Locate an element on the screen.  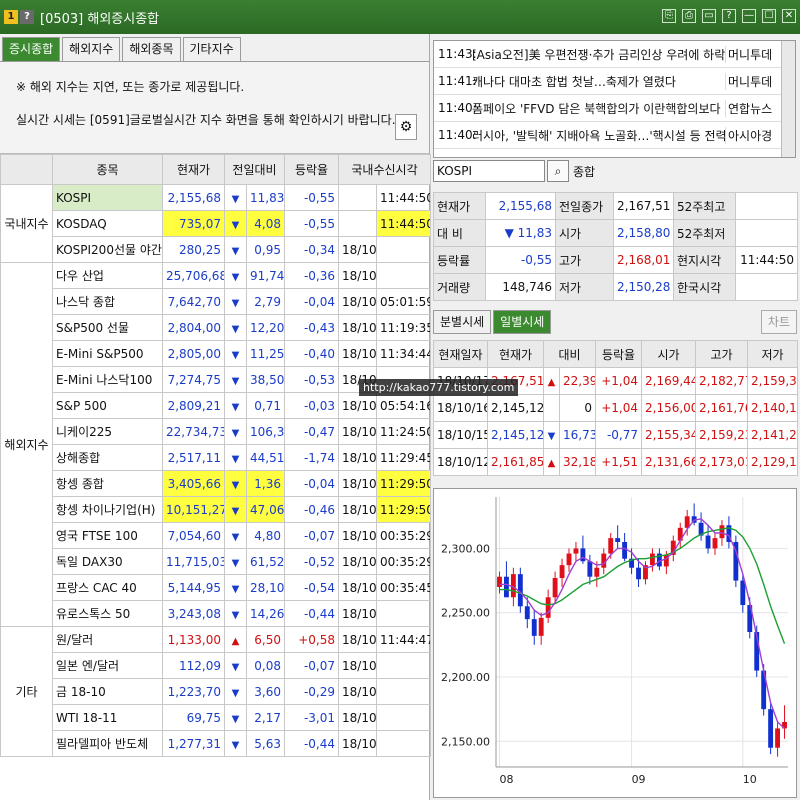
print-icon: ⎙ is located at coordinates (689, 16).